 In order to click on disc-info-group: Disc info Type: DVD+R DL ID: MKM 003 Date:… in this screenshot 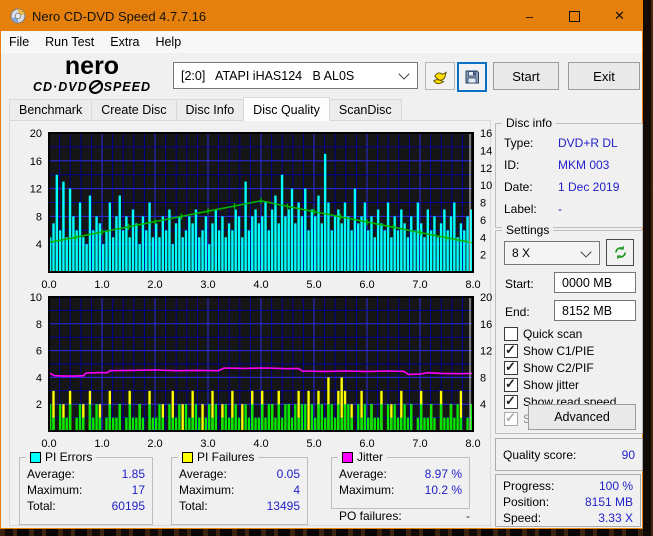, I will do `click(569, 172)`.